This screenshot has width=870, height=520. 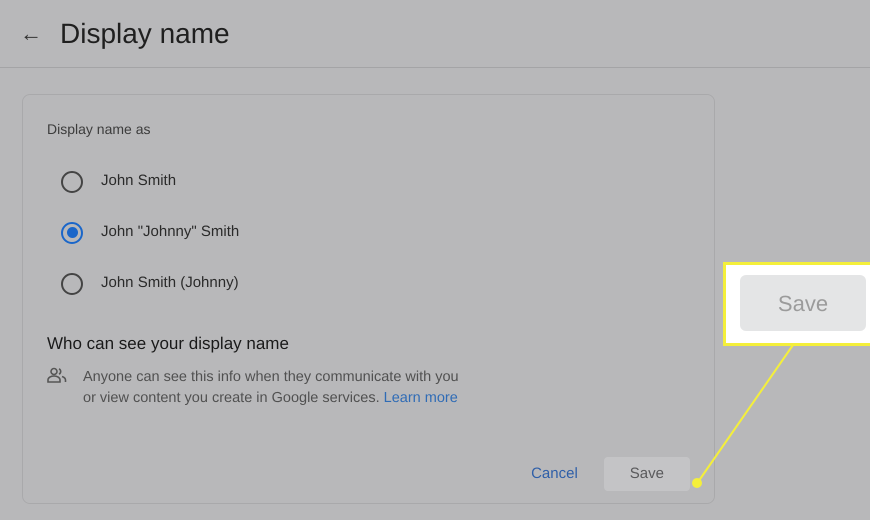 I want to click on cancel-button: Cancel, so click(x=554, y=473).